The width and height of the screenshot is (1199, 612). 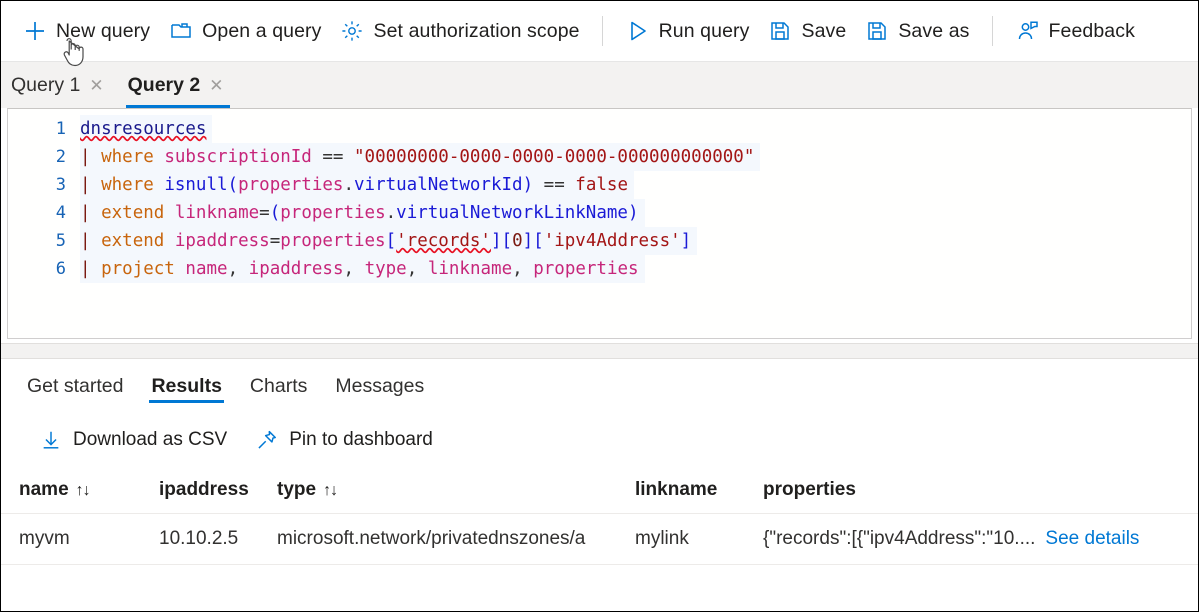 I want to click on download-icon, so click(x=51, y=440).